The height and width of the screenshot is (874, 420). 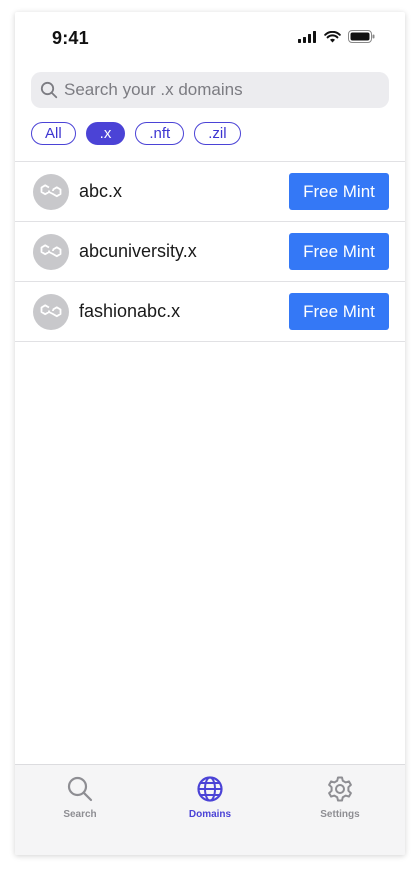 I want to click on tab-label: Domains, so click(x=210, y=814).